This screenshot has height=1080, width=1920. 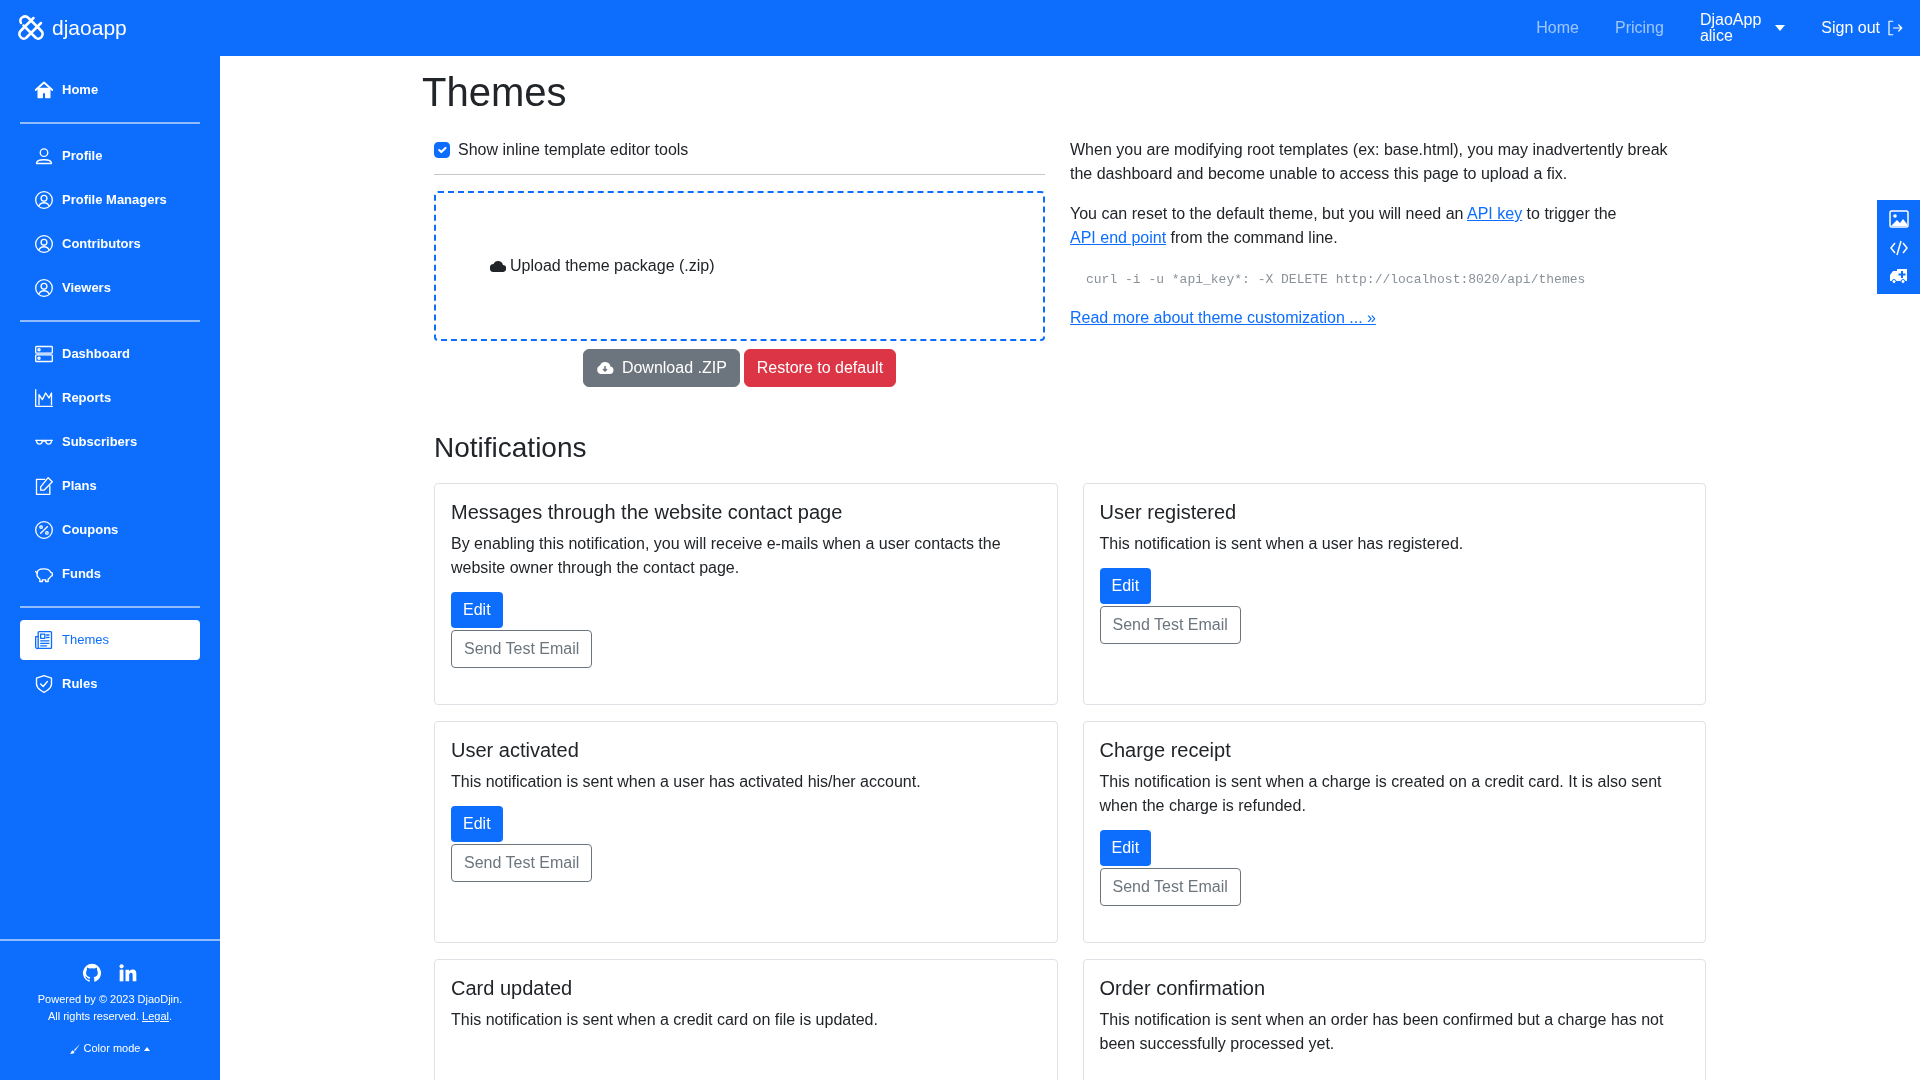 I want to click on card-title: Charge receipt, so click(x=1165, y=749).